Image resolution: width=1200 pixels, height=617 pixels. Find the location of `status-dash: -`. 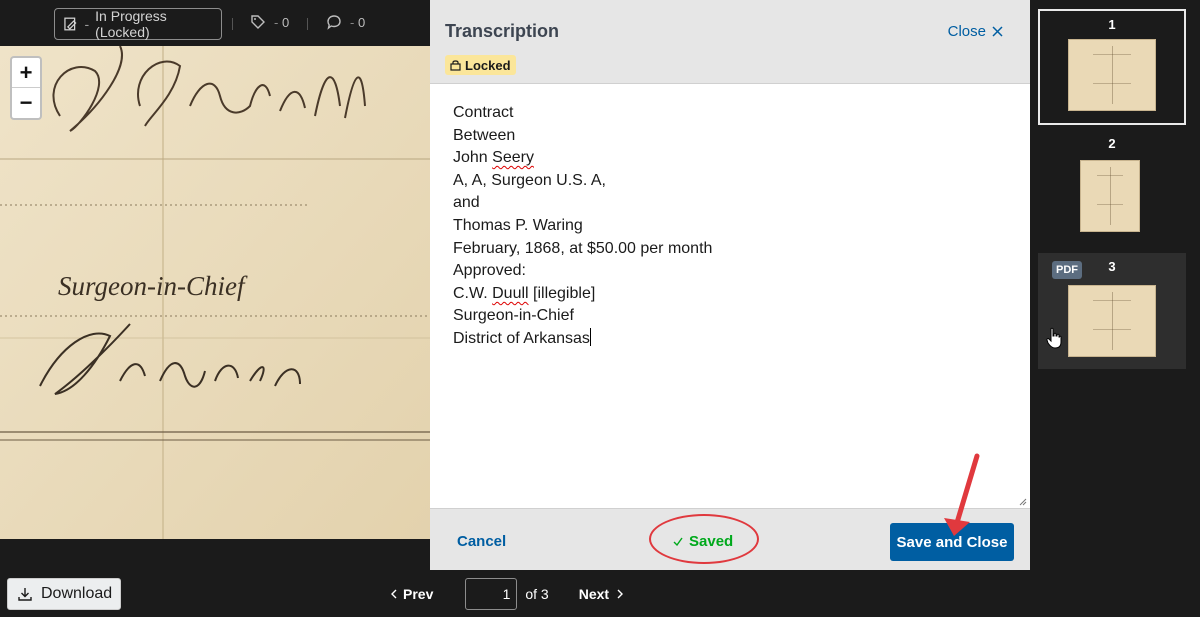

status-dash: - is located at coordinates (87, 24).